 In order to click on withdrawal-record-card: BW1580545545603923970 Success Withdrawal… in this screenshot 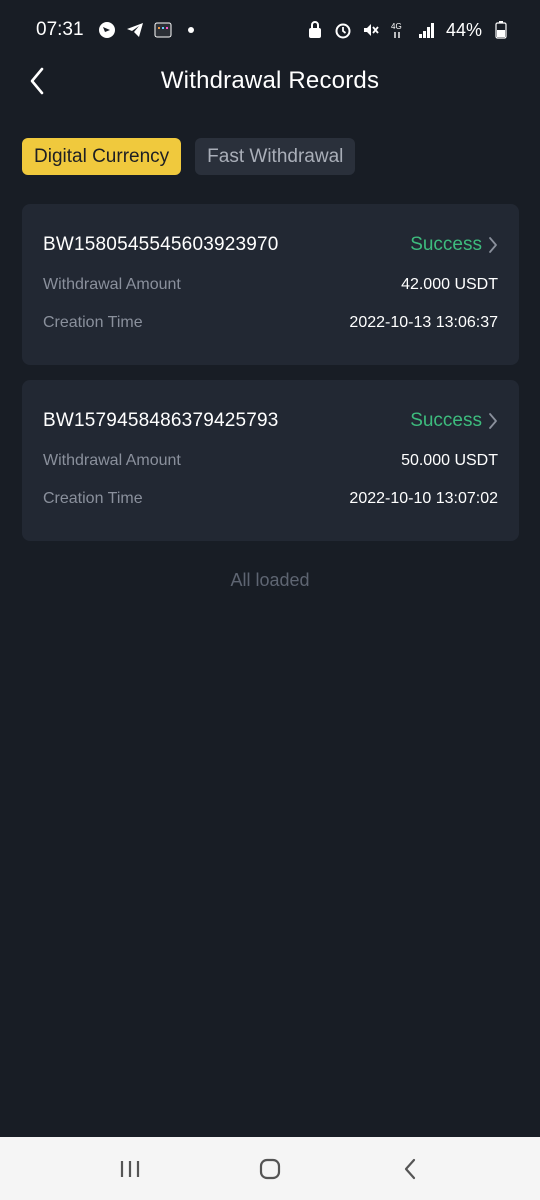, I will do `click(270, 284)`.